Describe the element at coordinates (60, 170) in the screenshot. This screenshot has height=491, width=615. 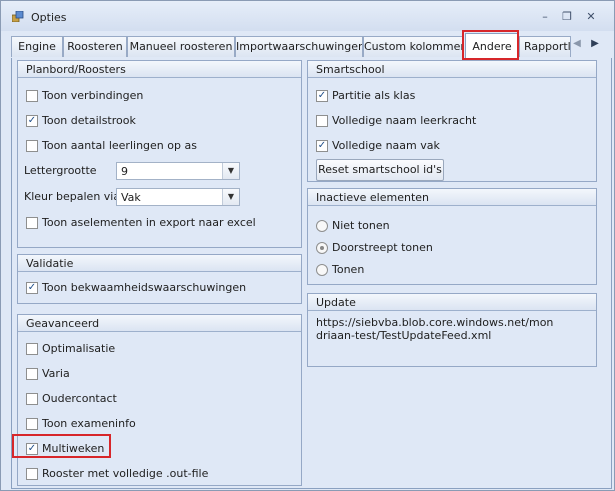
I see `lettergrootte-label: Lettergrootte` at that location.